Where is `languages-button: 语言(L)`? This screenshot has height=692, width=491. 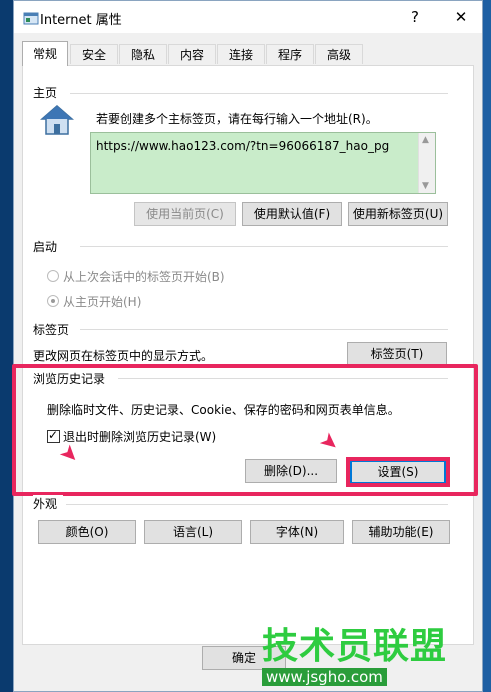 languages-button: 语言(L) is located at coordinates (193, 532).